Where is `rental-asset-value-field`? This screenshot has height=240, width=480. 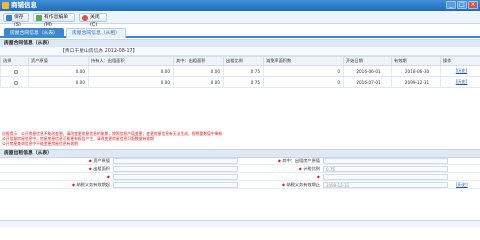 rental-asset-value-field is located at coordinates (385, 161).